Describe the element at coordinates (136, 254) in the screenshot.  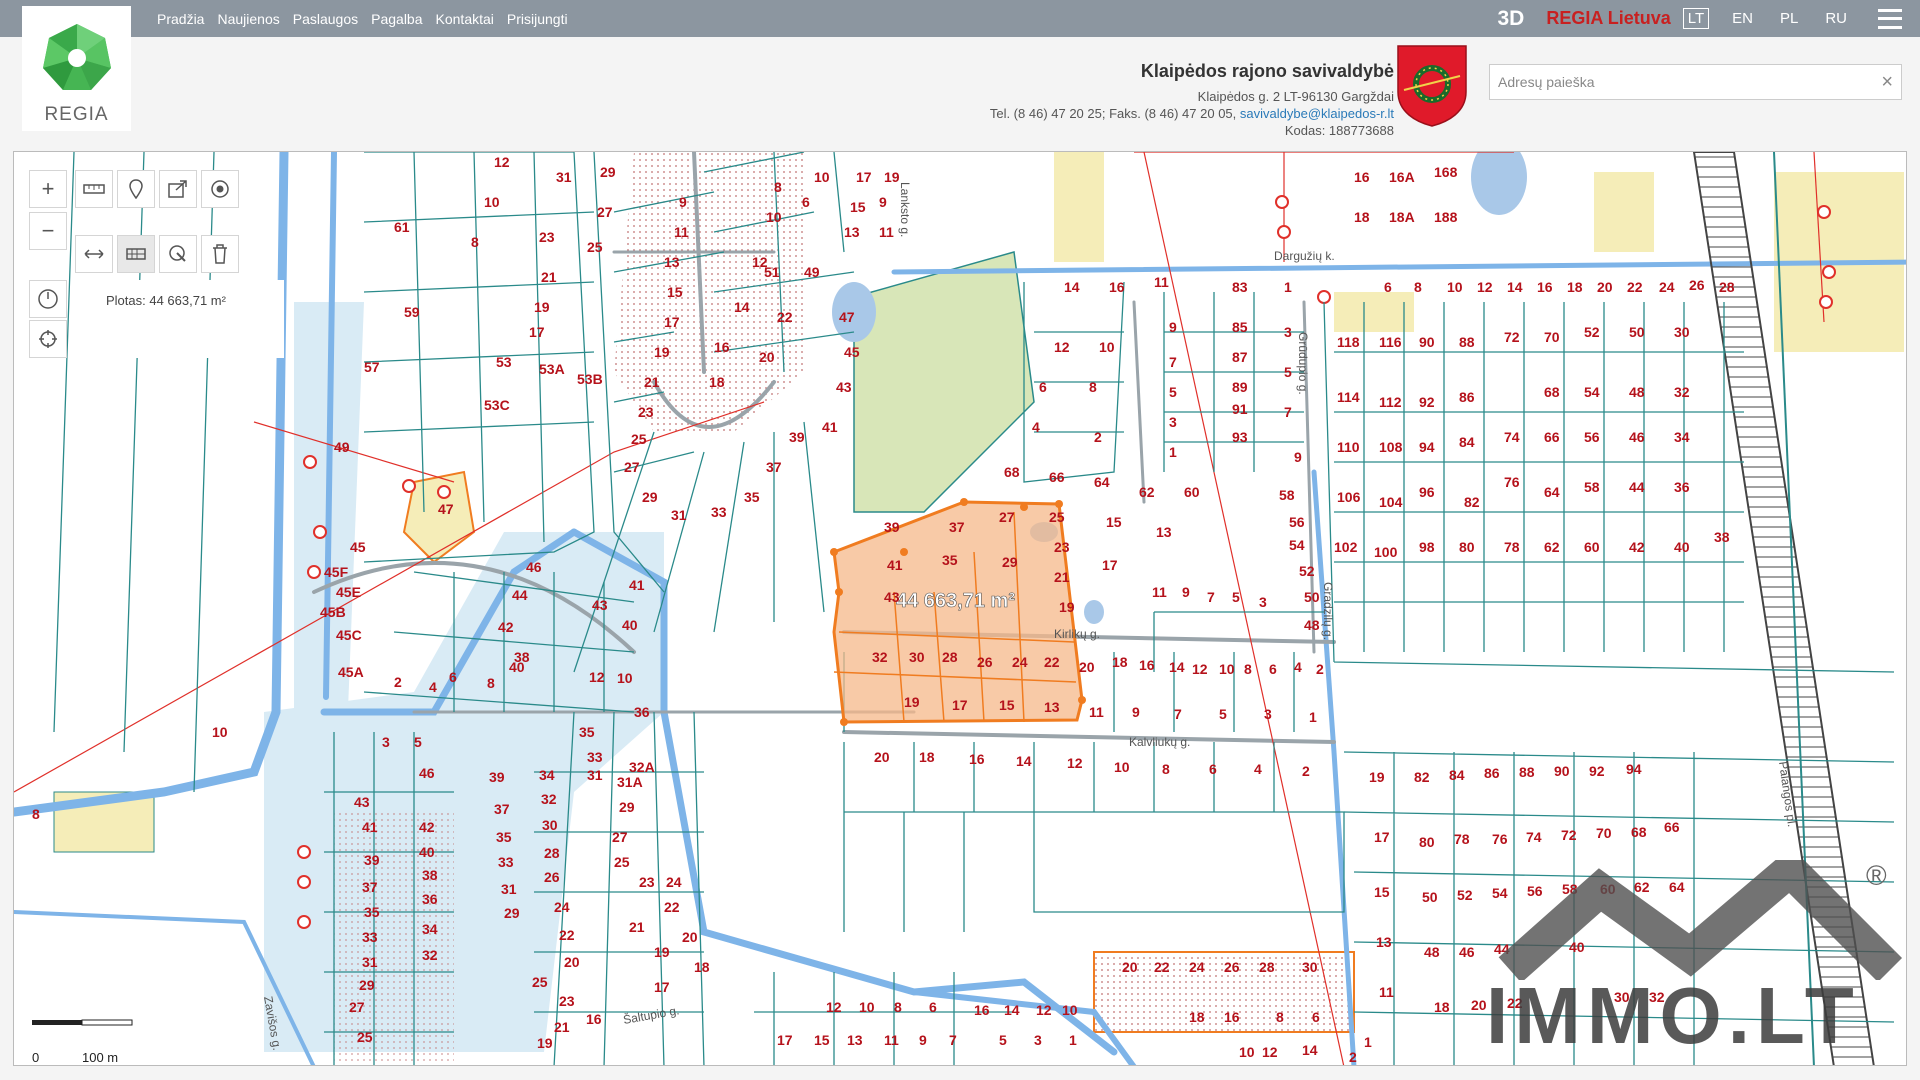
I see `measure-area-button` at that location.